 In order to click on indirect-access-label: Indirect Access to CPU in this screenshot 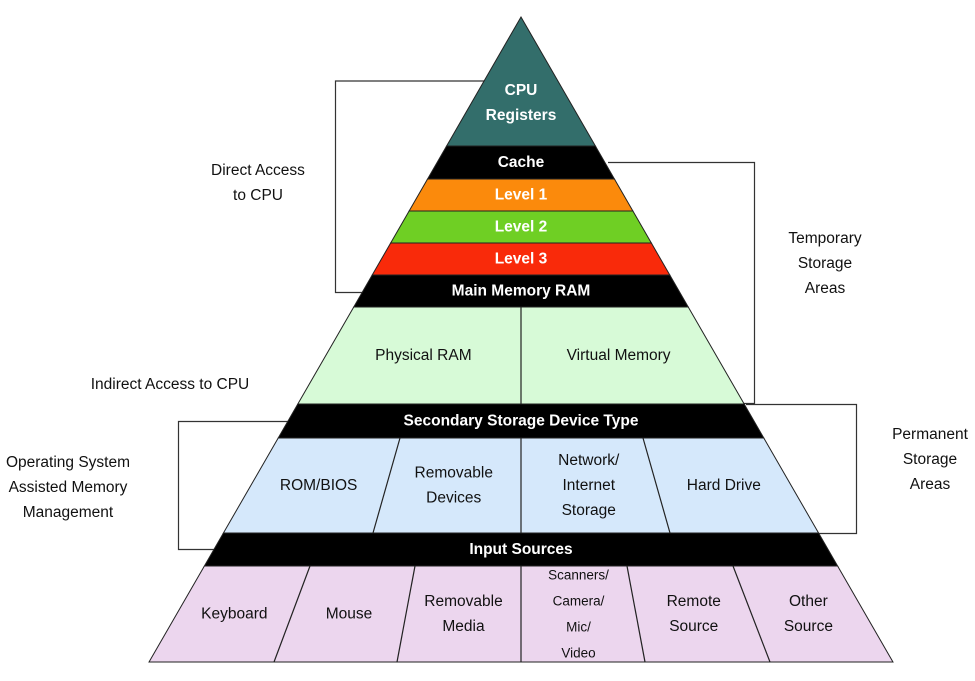, I will do `click(170, 384)`.